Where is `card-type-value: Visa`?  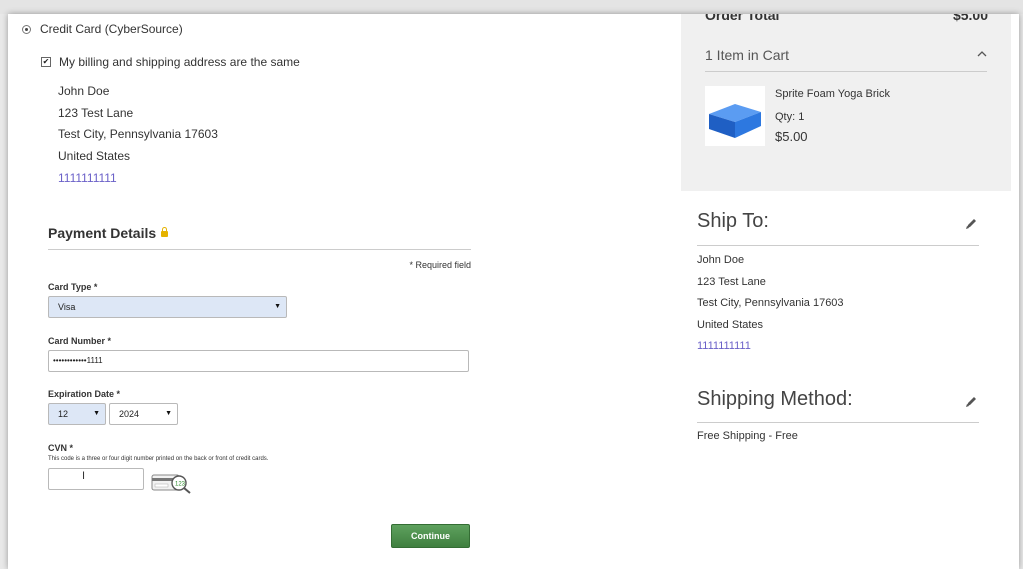 card-type-value: Visa is located at coordinates (67, 307).